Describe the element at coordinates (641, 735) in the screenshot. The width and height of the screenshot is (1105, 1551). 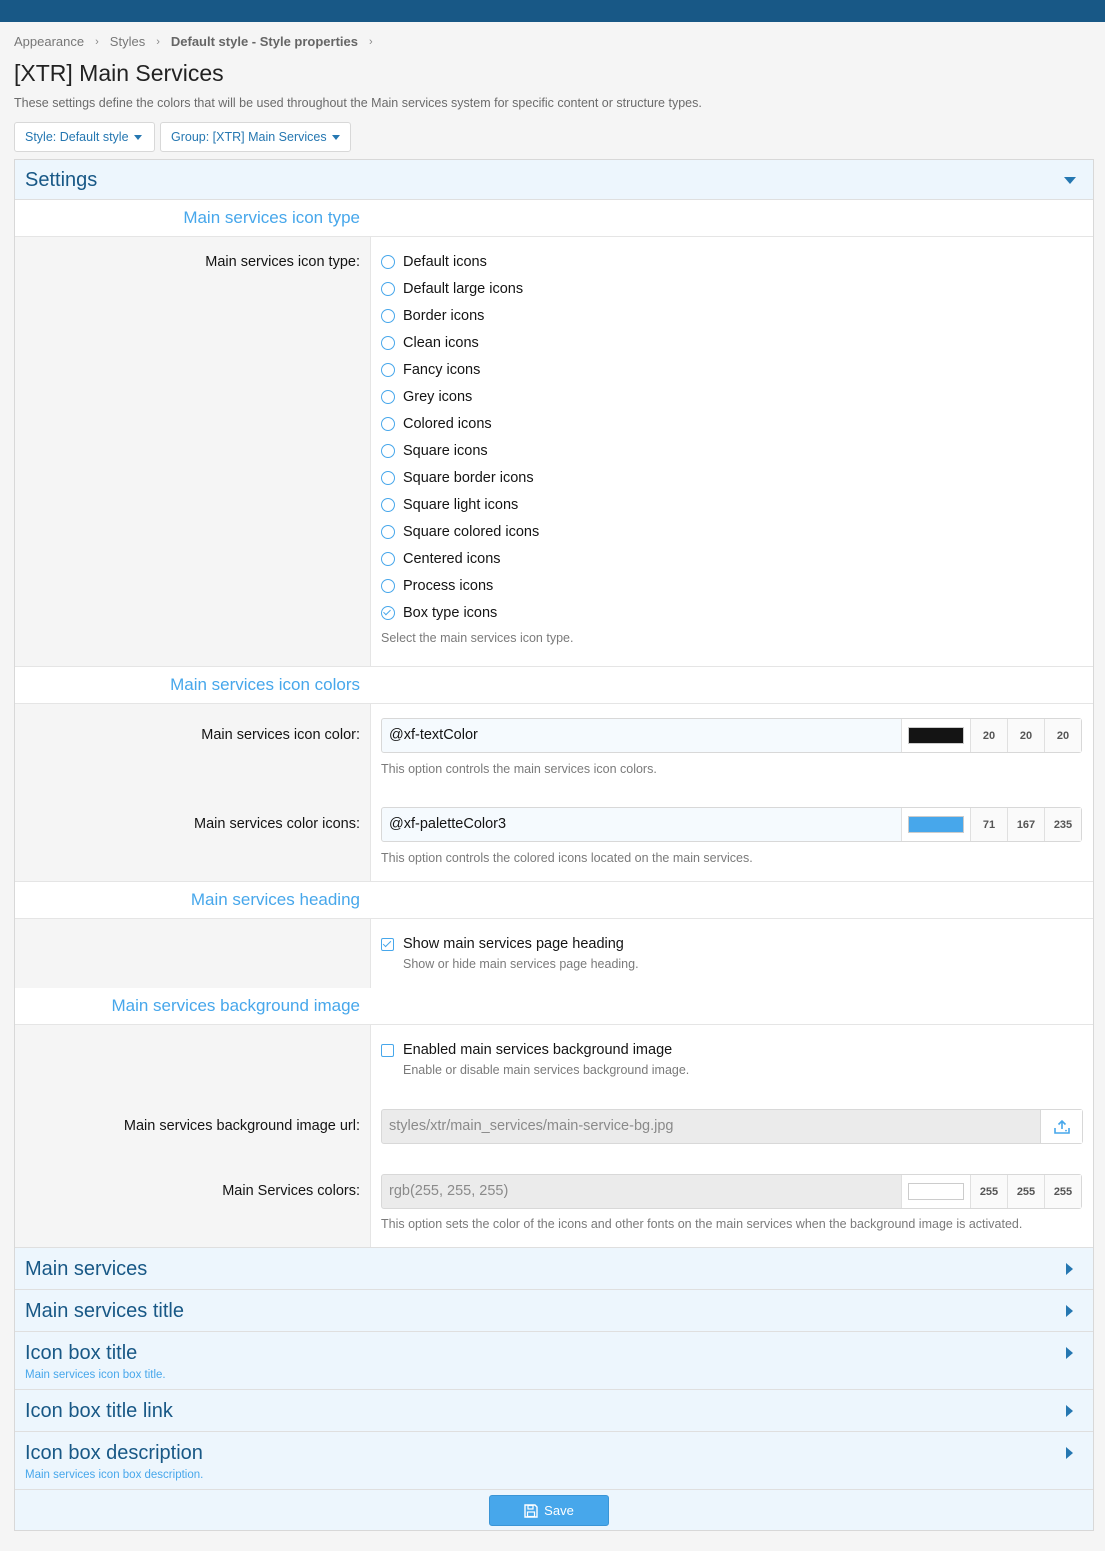
I see `icon-color-value: @xf-textColor` at that location.